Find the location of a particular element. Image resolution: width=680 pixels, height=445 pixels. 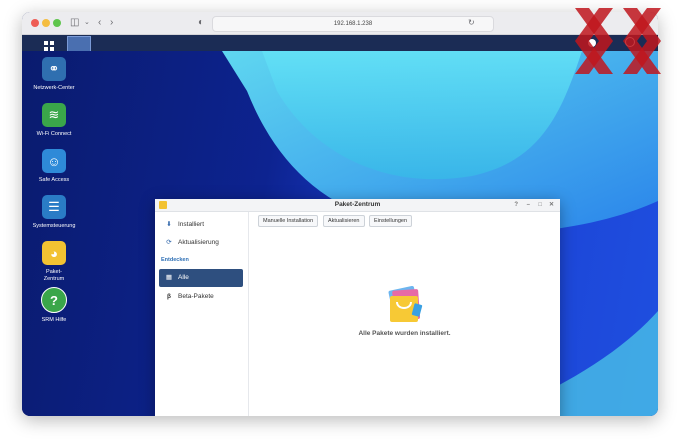

desktop-icon-label: Safe Access is located at coordinates (54, 180).